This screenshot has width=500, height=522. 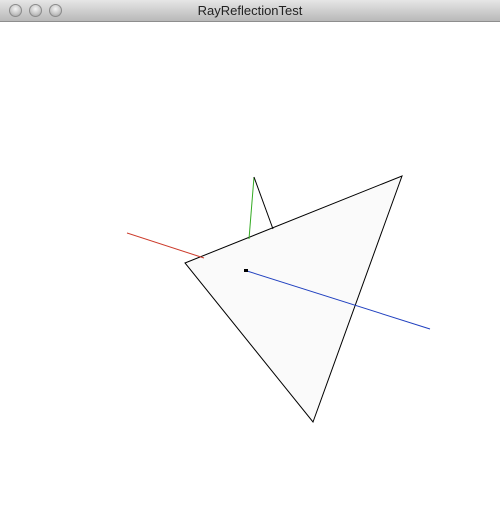 I want to click on title-bar: RayReflectionTest, so click(x=250, y=11).